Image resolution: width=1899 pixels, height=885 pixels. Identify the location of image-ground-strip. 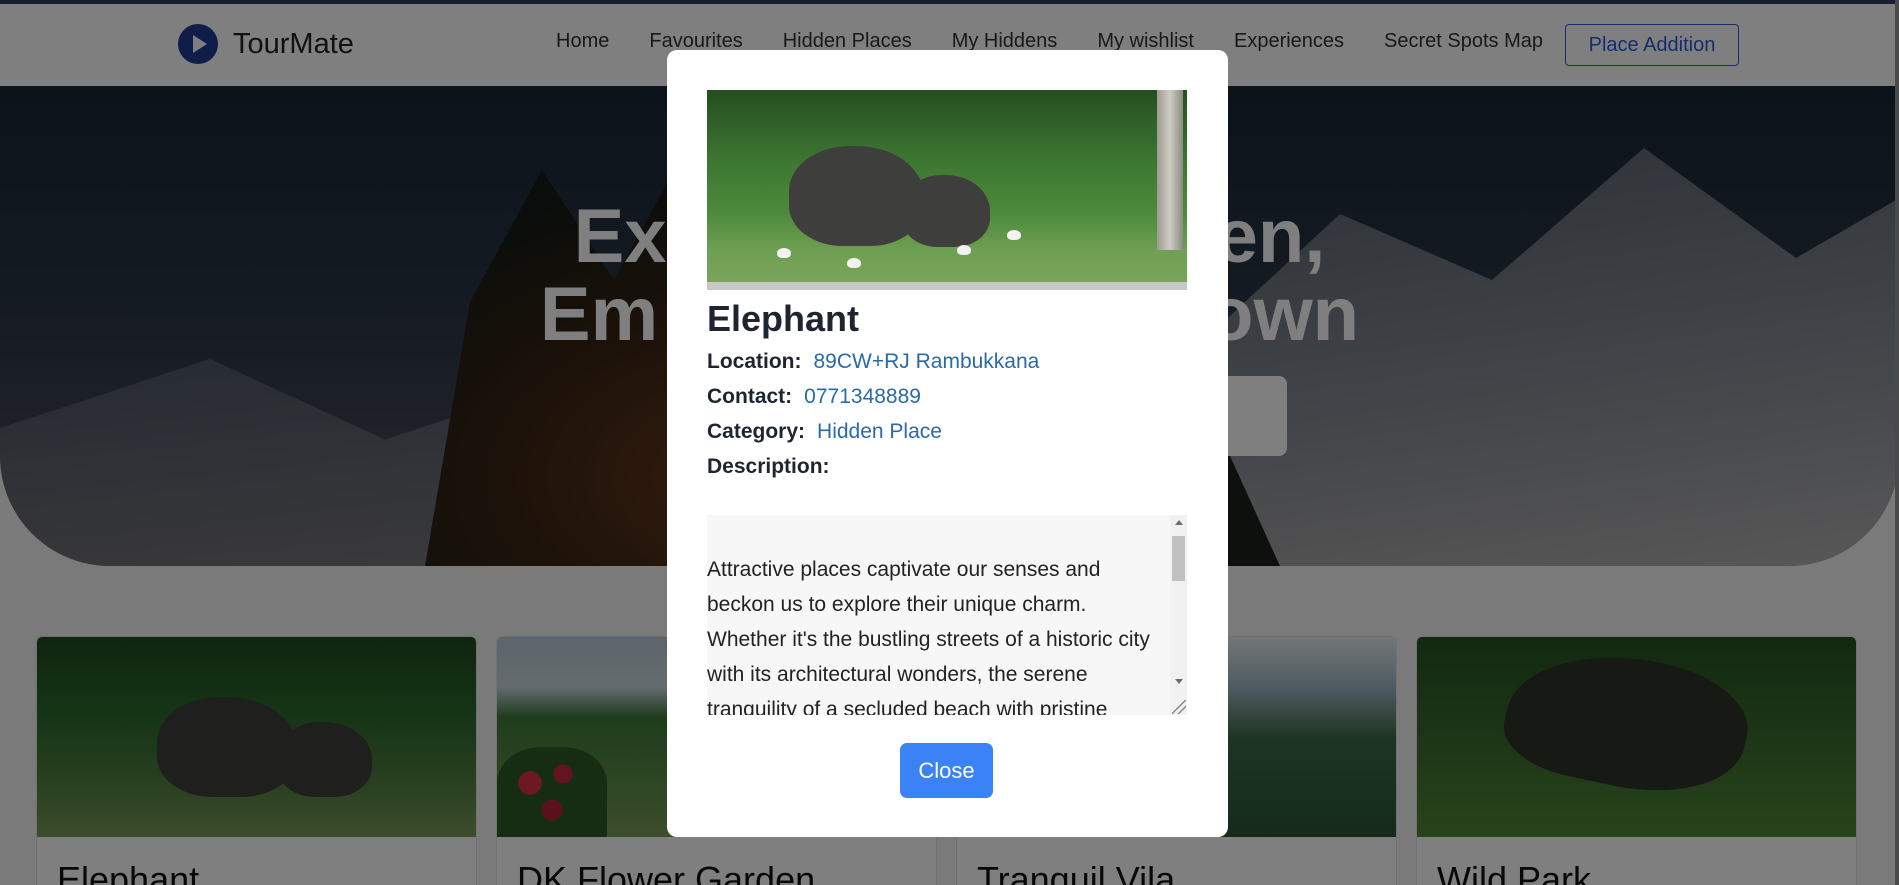
(947, 286).